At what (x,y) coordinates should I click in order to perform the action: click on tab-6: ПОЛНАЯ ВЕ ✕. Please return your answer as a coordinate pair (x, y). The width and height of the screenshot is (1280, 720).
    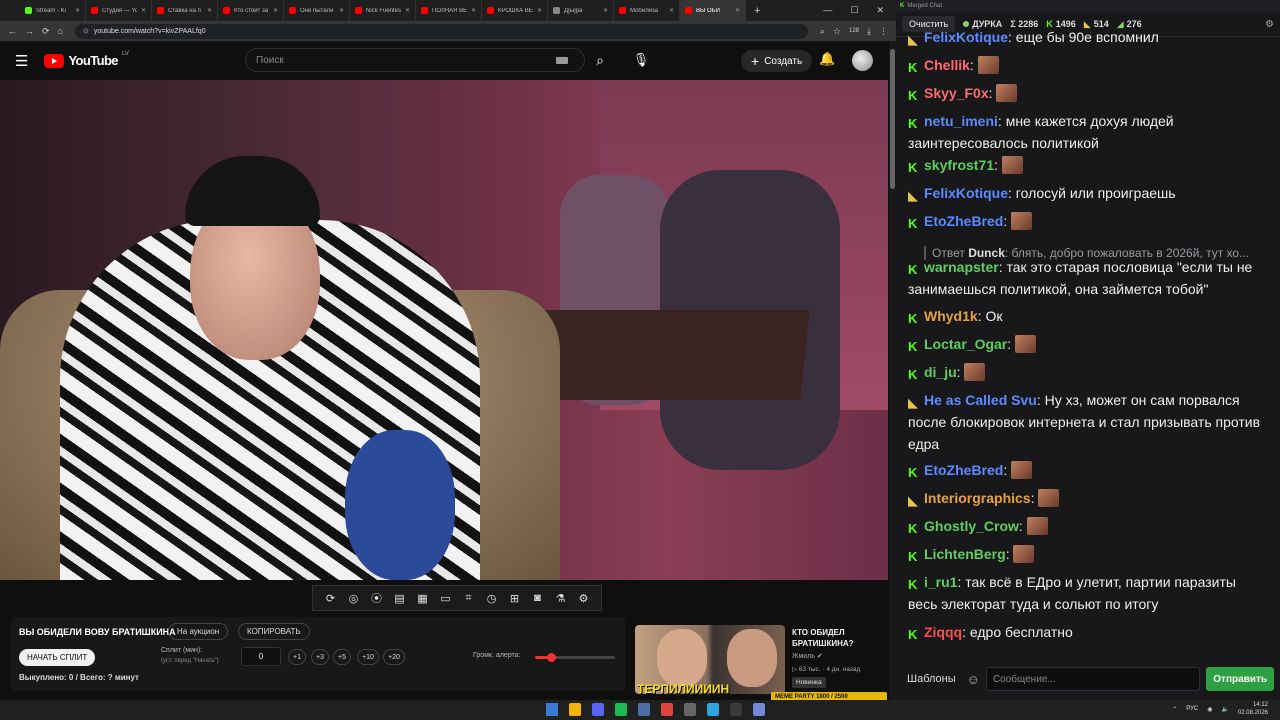
    Looking at the image, I should click on (449, 10).